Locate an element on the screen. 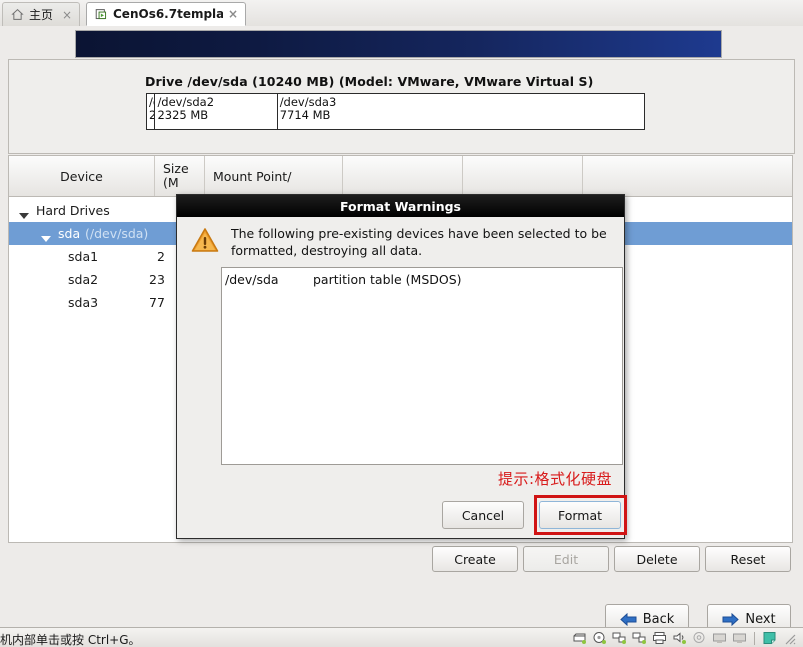 Image resolution: width=803 pixels, height=647 pixels. home-icon is located at coordinates (17, 14).